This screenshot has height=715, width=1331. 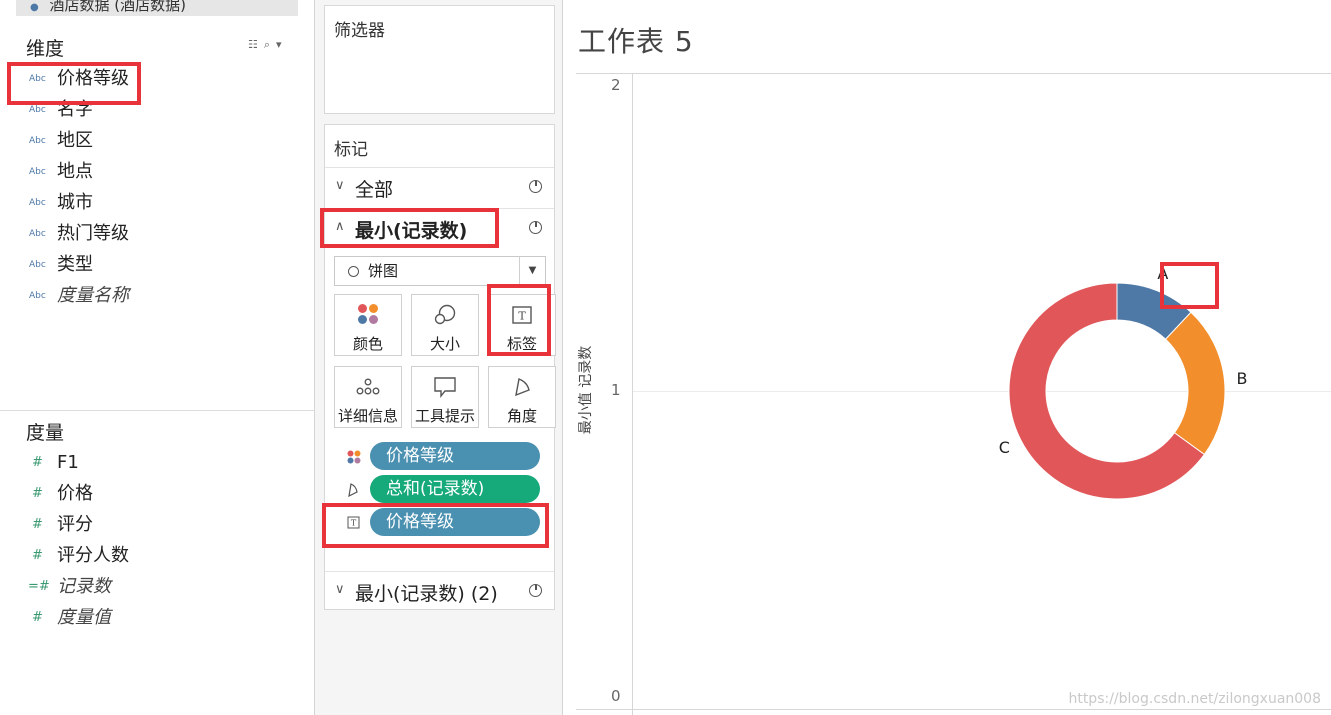 What do you see at coordinates (157, 172) in the screenshot?
I see `dimension-field: Abc 地点` at bounding box center [157, 172].